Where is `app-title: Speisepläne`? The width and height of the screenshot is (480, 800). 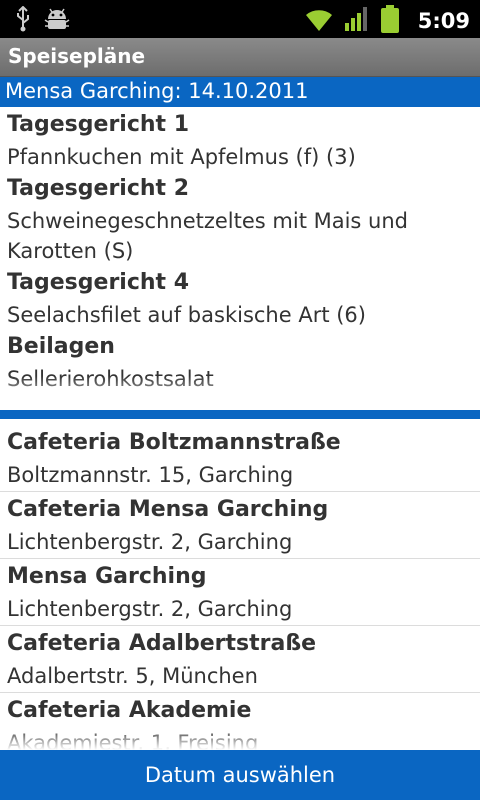 app-title: Speisepläne is located at coordinates (77, 56).